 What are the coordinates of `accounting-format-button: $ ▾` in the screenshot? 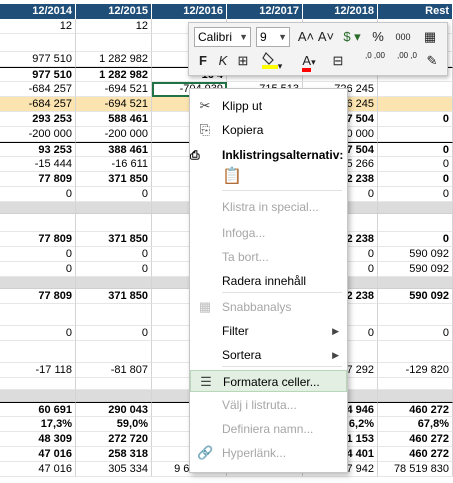 It's located at (352, 37).